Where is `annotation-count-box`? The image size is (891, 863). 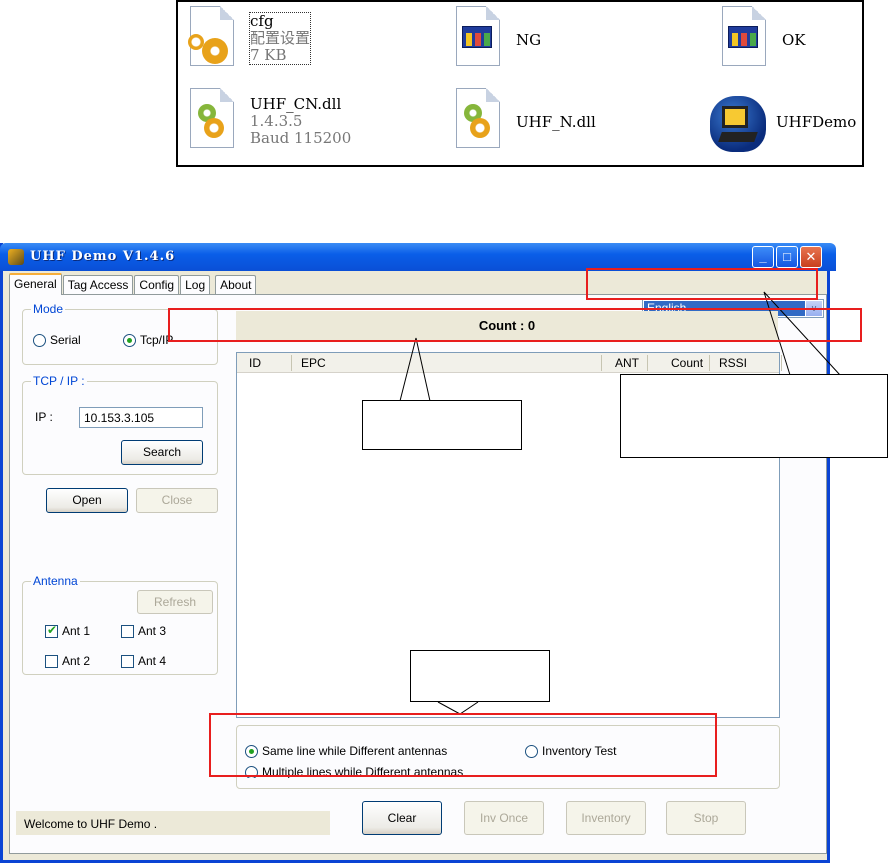 annotation-count-box is located at coordinates (515, 325).